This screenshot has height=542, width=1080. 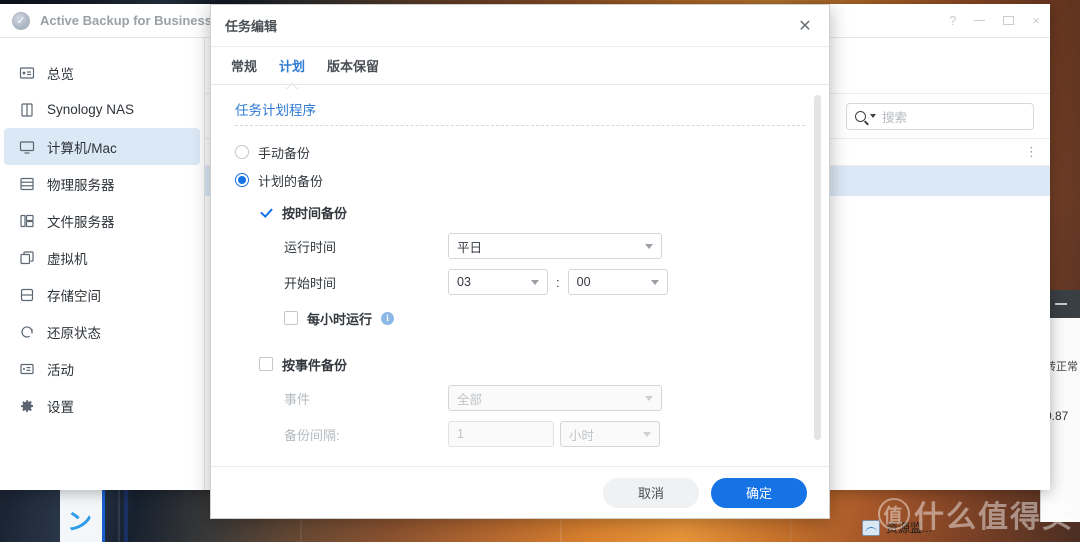 I want to click on checkbox-hourly-run-label: 每小时运行, so click(x=340, y=319).